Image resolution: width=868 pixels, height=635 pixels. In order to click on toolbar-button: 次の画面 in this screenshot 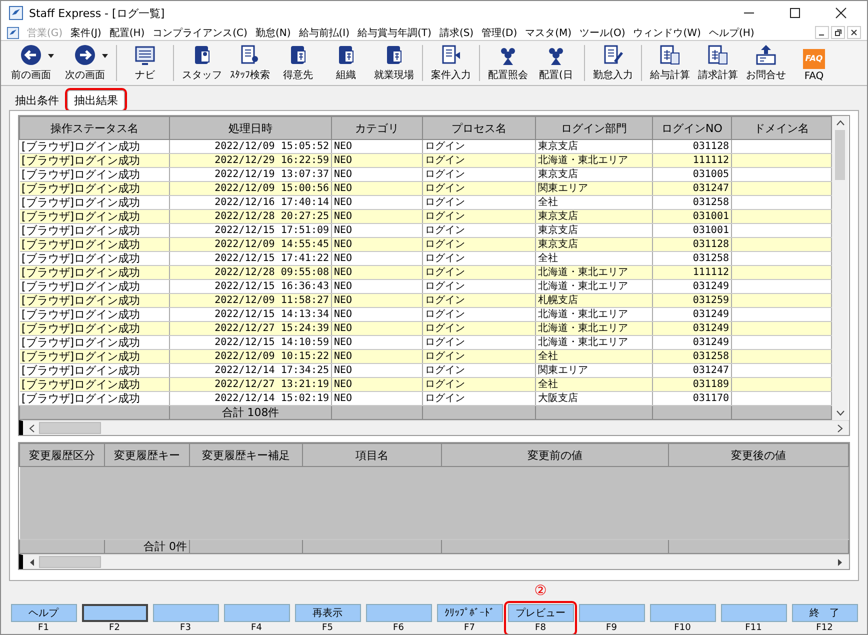, I will do `click(85, 63)`.